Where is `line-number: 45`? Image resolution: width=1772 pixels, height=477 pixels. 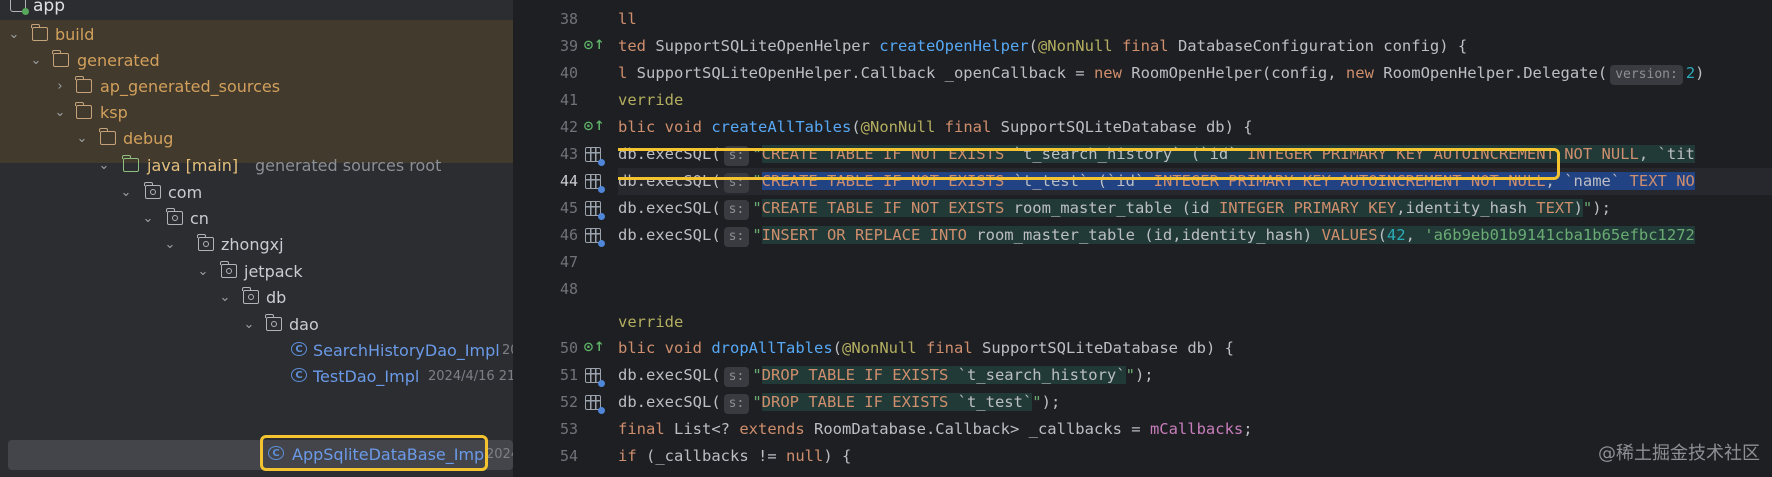
line-number: 45 is located at coordinates (568, 208).